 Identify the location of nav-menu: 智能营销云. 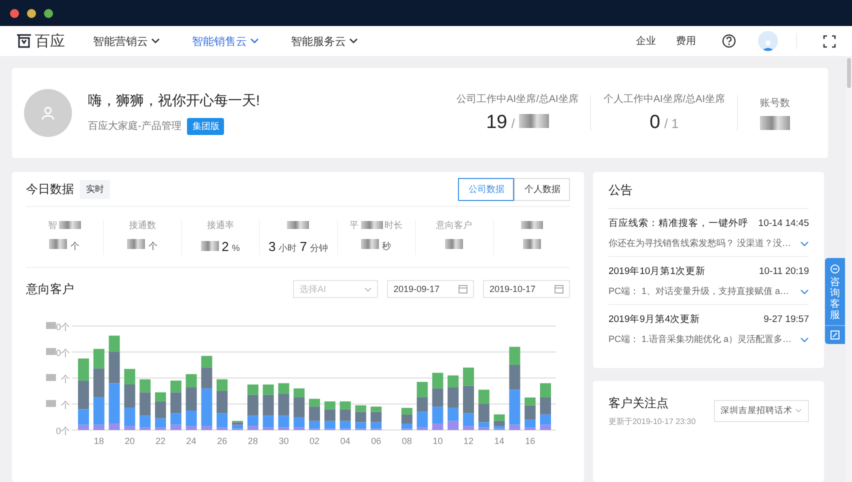
(126, 41).